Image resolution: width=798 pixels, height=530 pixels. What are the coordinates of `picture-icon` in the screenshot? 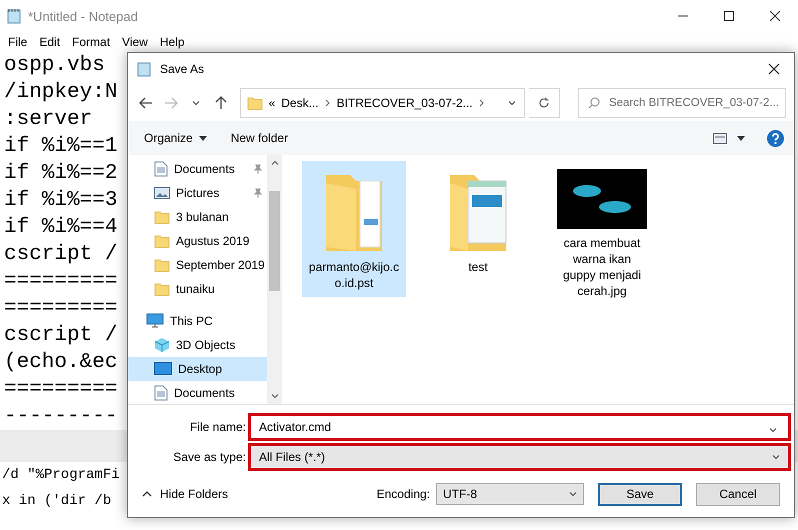 It's located at (162, 193).